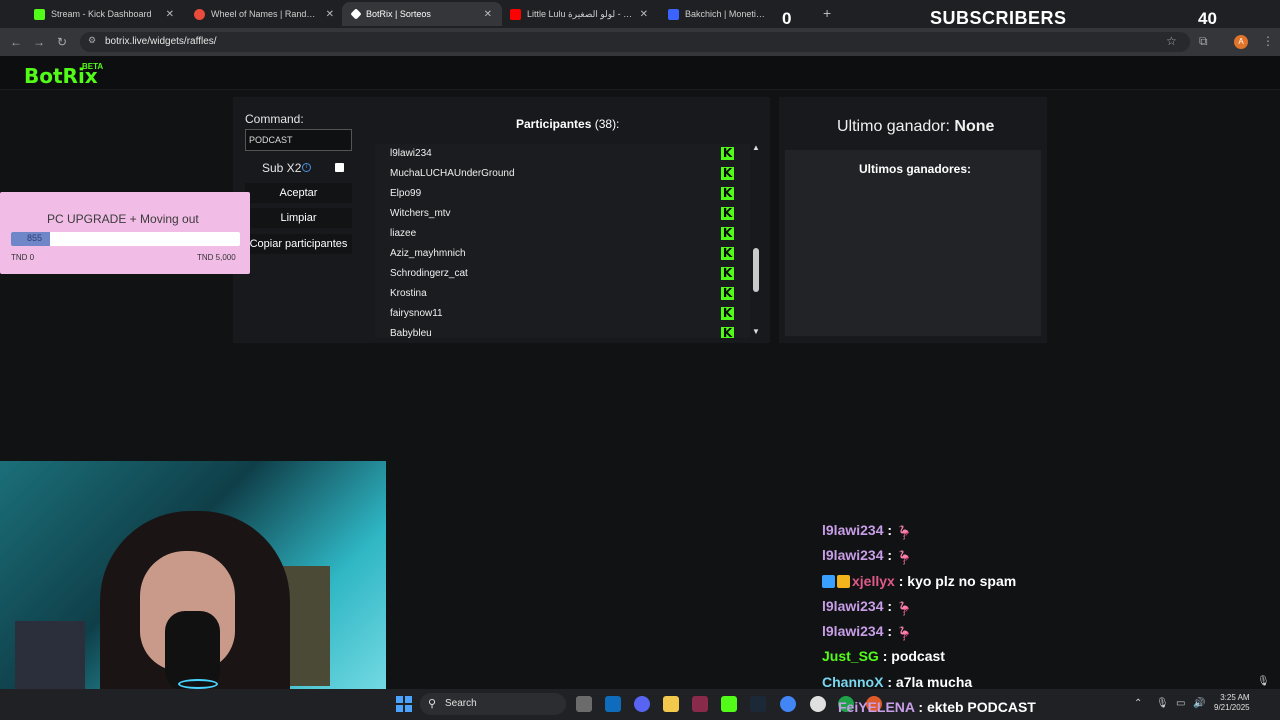 The image size is (1280, 720). I want to click on outlook-icon, so click(613, 704).